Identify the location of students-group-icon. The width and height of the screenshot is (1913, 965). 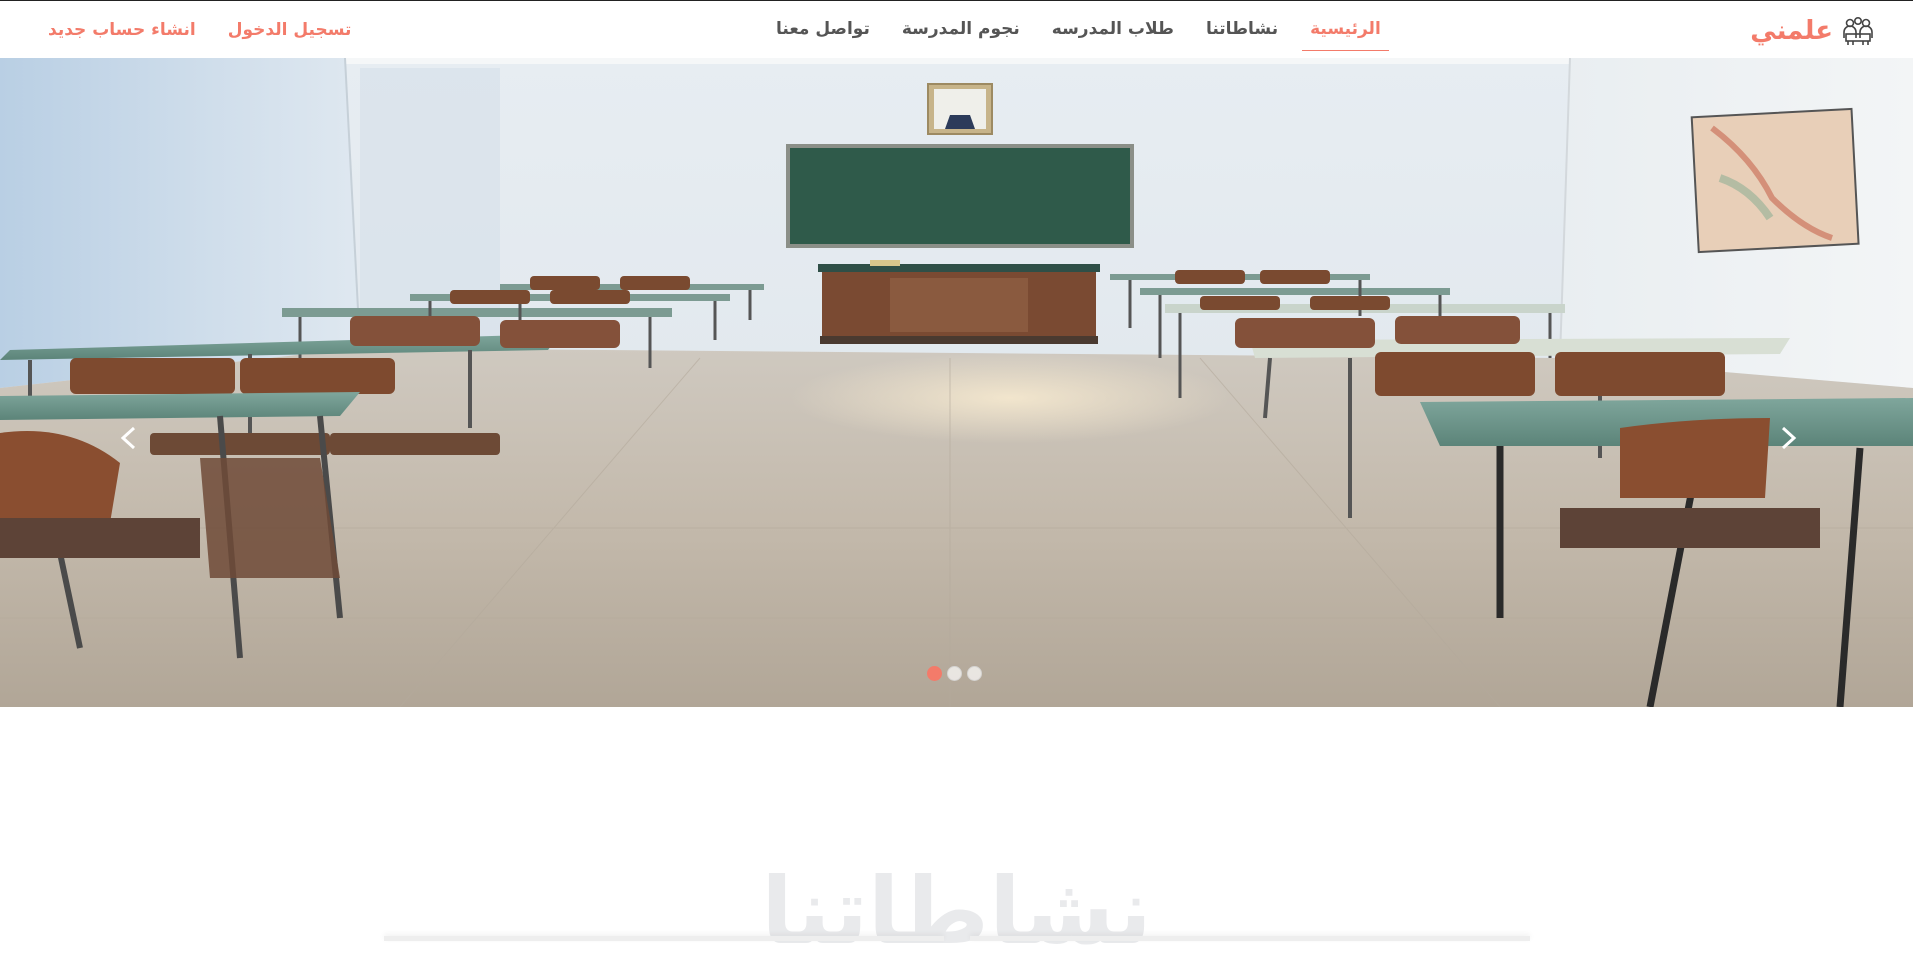
(1858, 30).